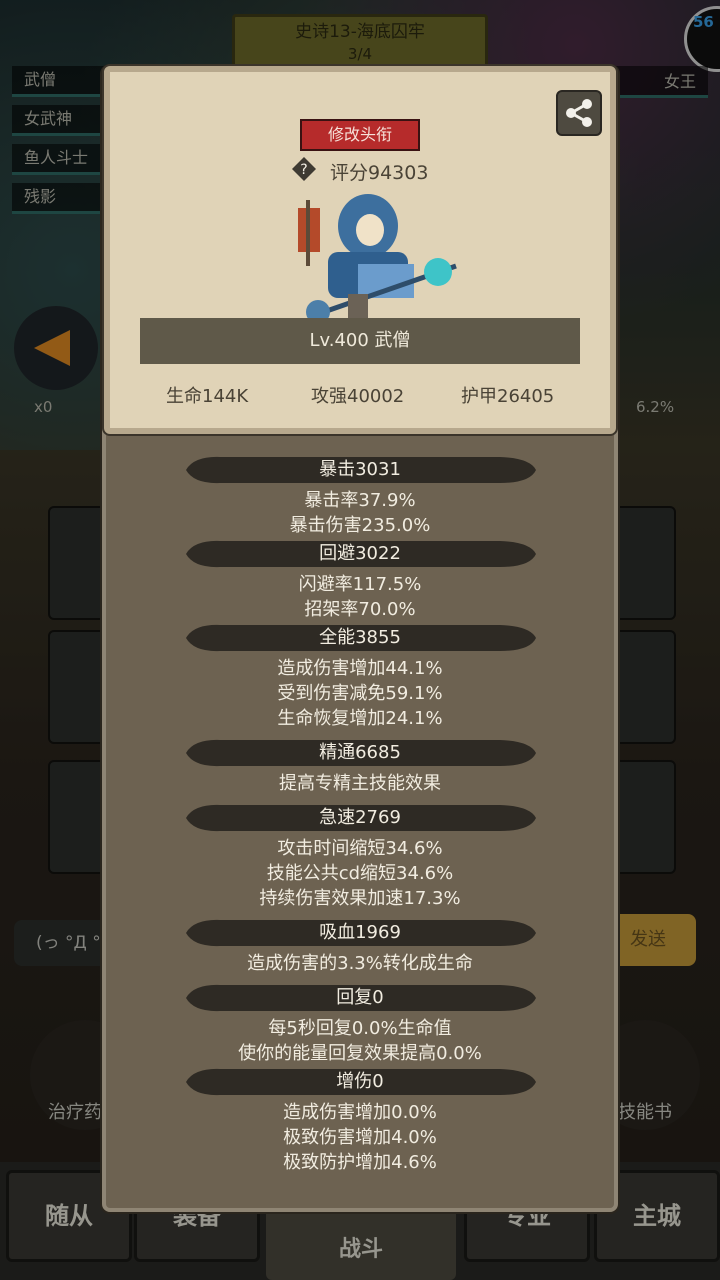 The height and width of the screenshot is (1280, 720). Describe the element at coordinates (360, 668) in the screenshot. I see `stat-line: 造成伤害增加44.1%` at that location.